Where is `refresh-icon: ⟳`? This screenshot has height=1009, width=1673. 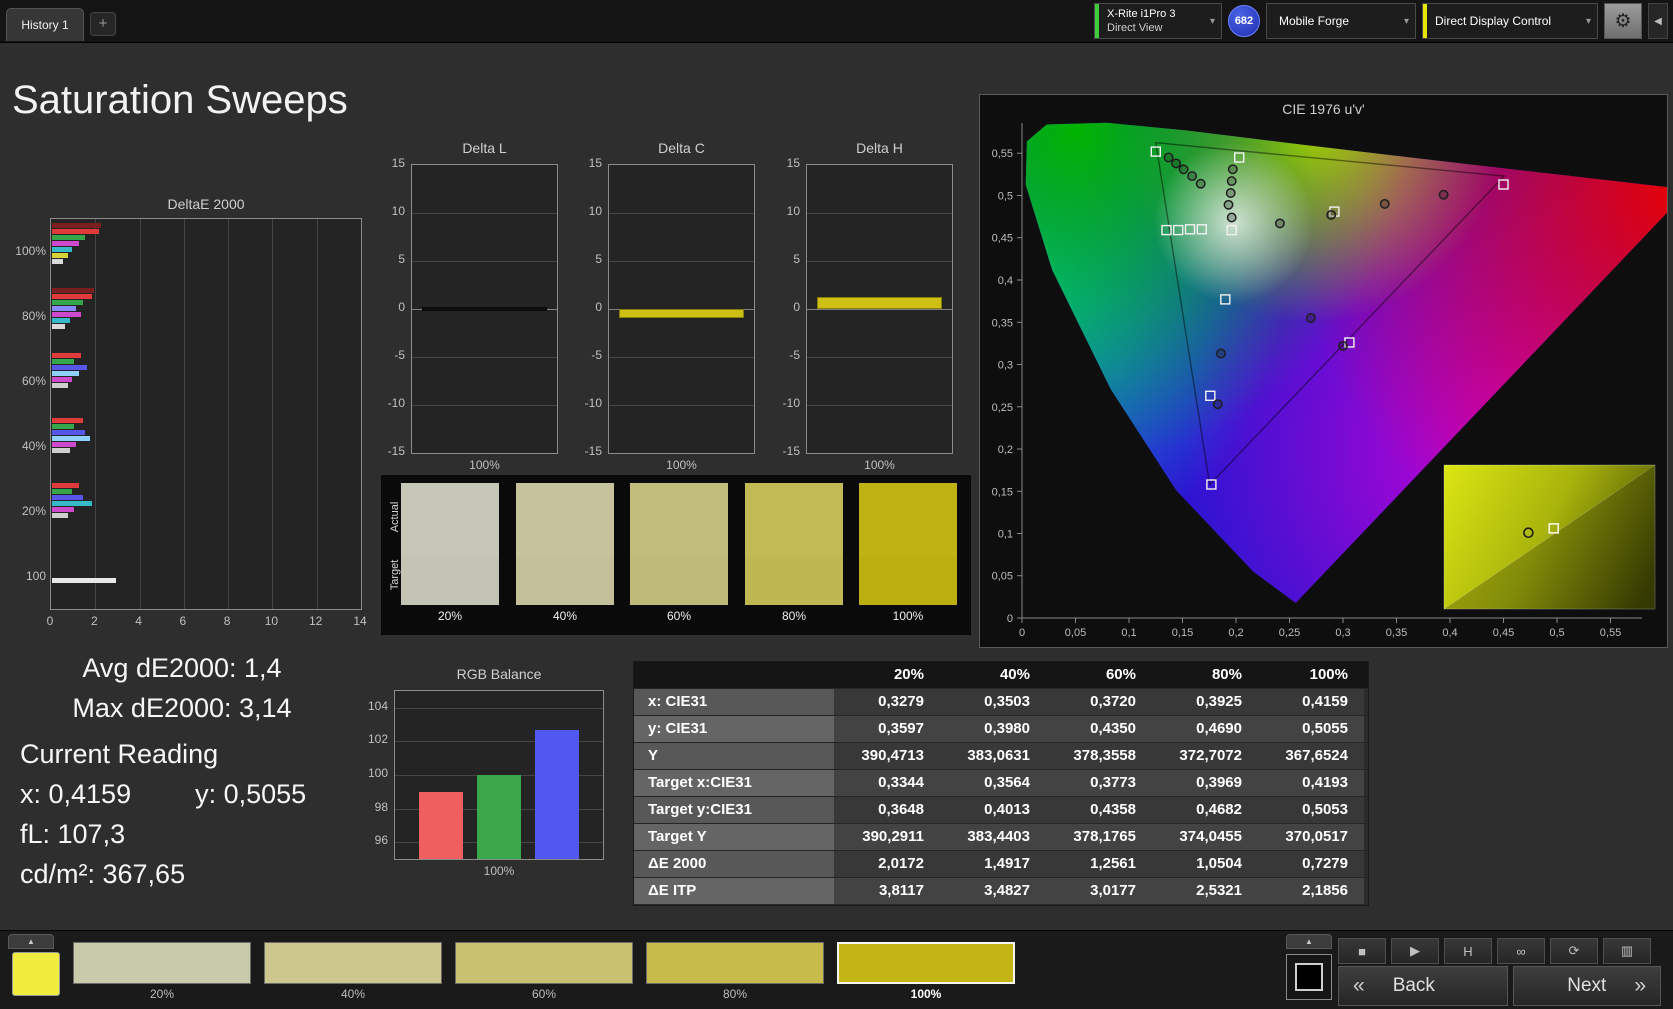 refresh-icon: ⟳ is located at coordinates (1574, 951).